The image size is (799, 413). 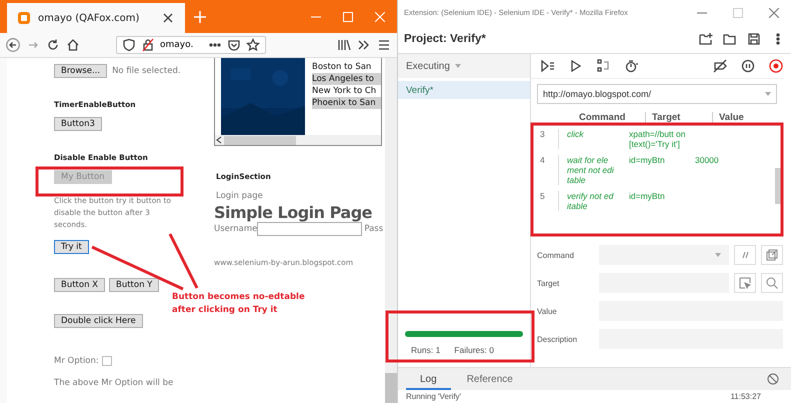 What do you see at coordinates (548, 66) in the screenshot?
I see `run-all-icon` at bounding box center [548, 66].